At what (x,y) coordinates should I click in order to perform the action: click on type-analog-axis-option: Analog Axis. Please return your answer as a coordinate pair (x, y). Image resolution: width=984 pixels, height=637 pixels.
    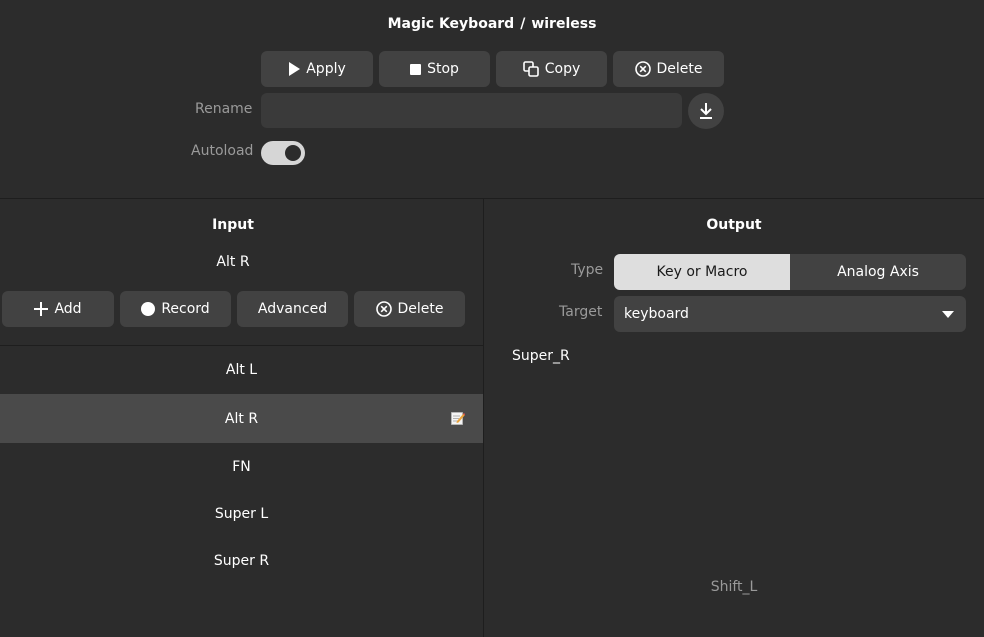
    Looking at the image, I should click on (878, 272).